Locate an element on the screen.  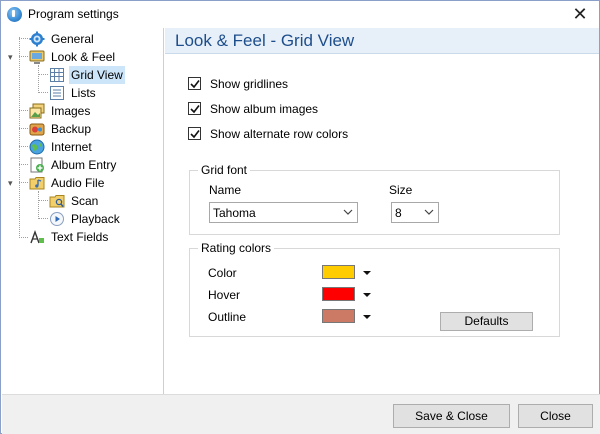
hover-dropdown-arrow-icon is located at coordinates (367, 295).